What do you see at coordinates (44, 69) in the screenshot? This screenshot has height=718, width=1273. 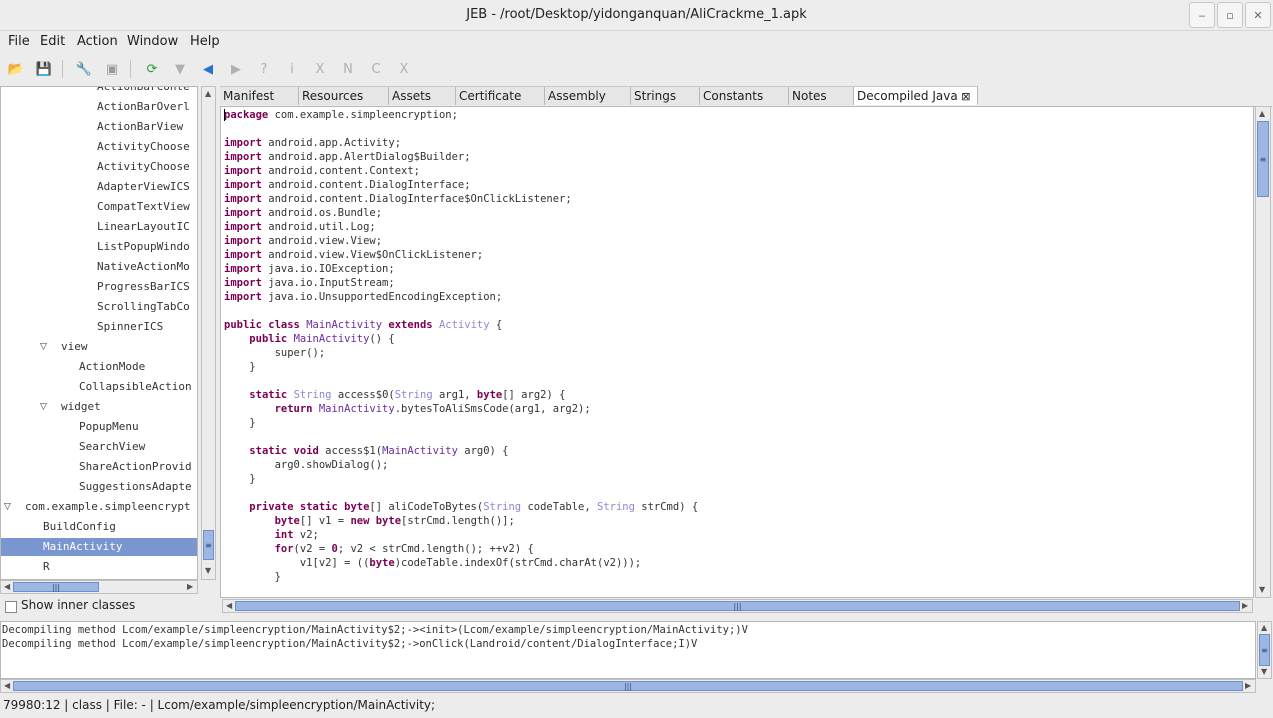 I see `save-icon: 💾` at bounding box center [44, 69].